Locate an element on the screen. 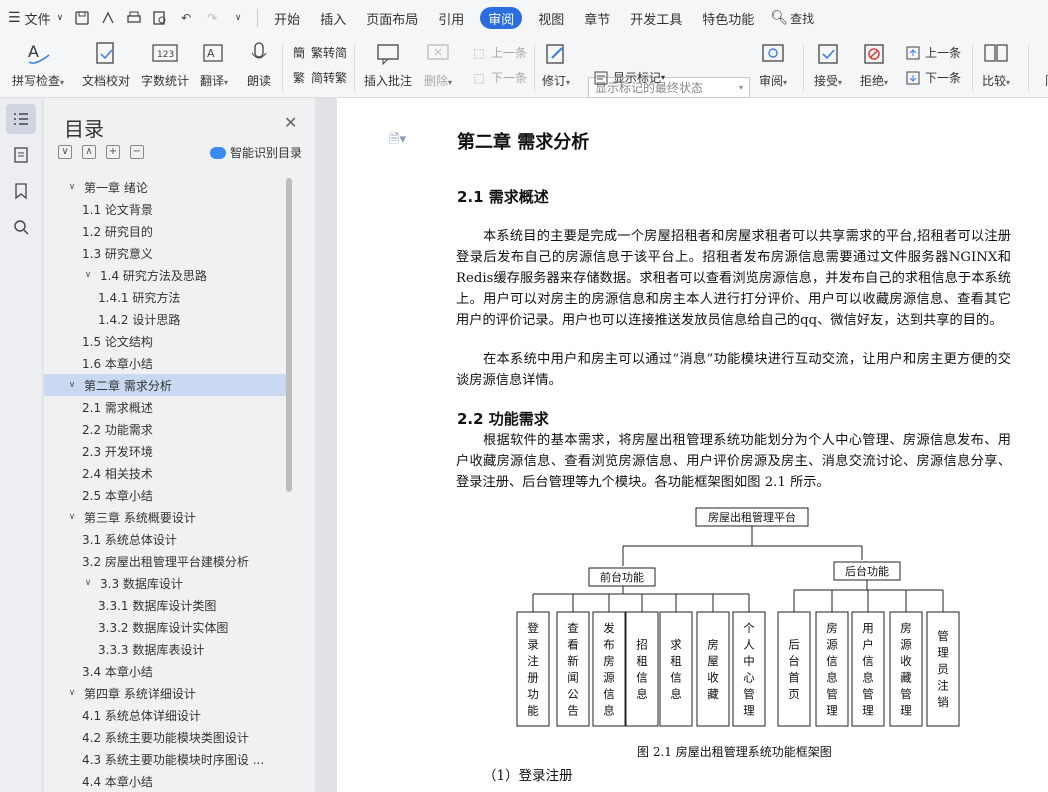 Image resolution: width=1048 pixels, height=792 pixels. toc-item: ∨ 第三章 系统概要设计 is located at coordinates (166, 517).